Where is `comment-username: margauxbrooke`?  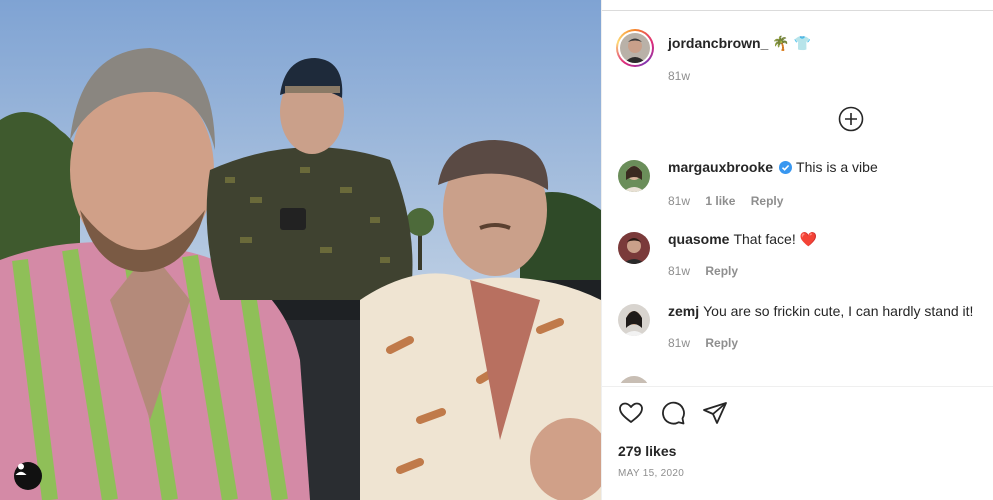
comment-username: margauxbrooke is located at coordinates (720, 167).